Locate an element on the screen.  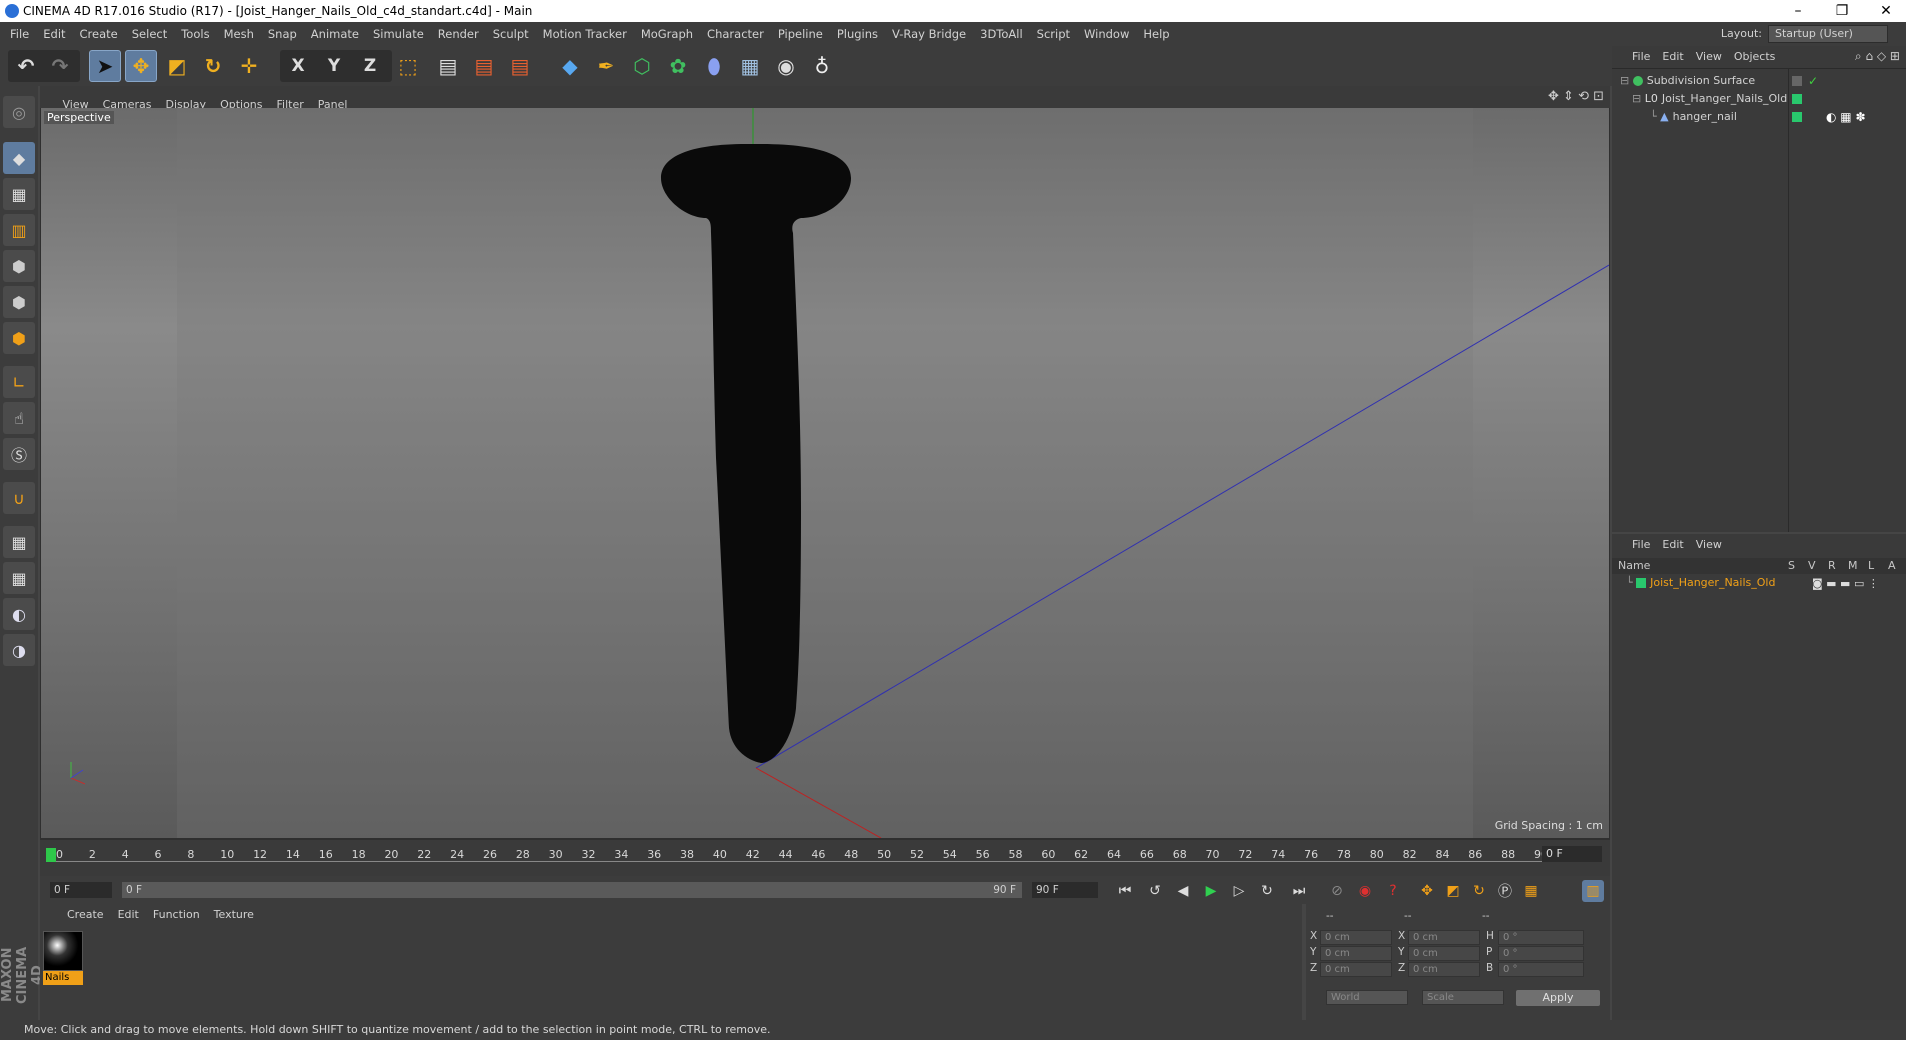
menu-item-v-ray-bridge: V-Ray Bridge is located at coordinates (929, 34).